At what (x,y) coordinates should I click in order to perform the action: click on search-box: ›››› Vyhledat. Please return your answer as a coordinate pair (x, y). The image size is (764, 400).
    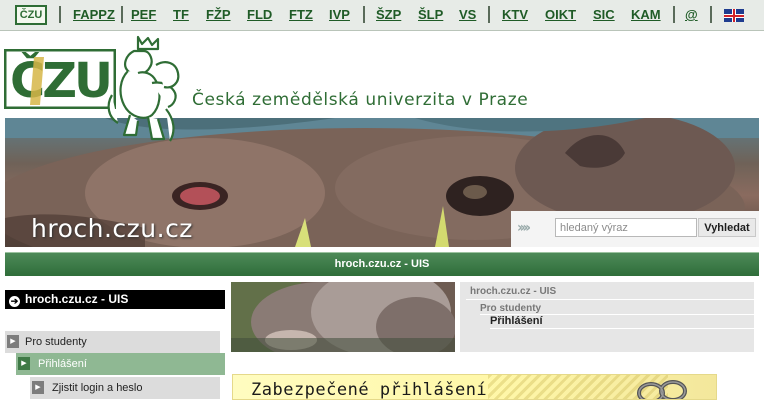
    Looking at the image, I should click on (635, 229).